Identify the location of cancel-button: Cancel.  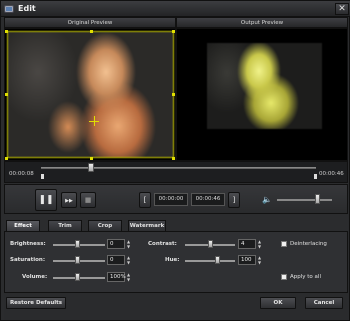
(324, 303).